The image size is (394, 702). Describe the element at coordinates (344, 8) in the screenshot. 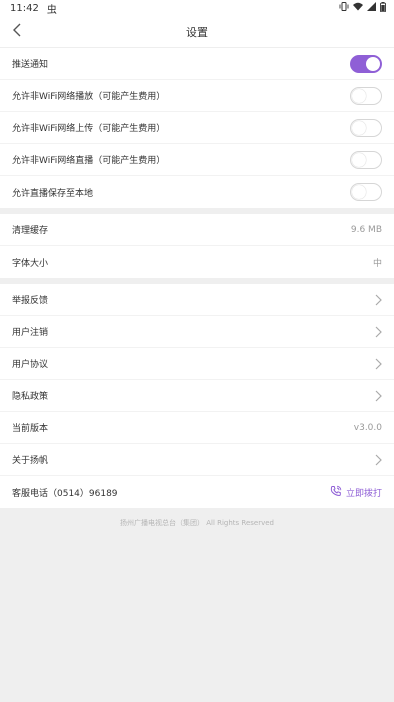

I see `vibrate-icon` at that location.